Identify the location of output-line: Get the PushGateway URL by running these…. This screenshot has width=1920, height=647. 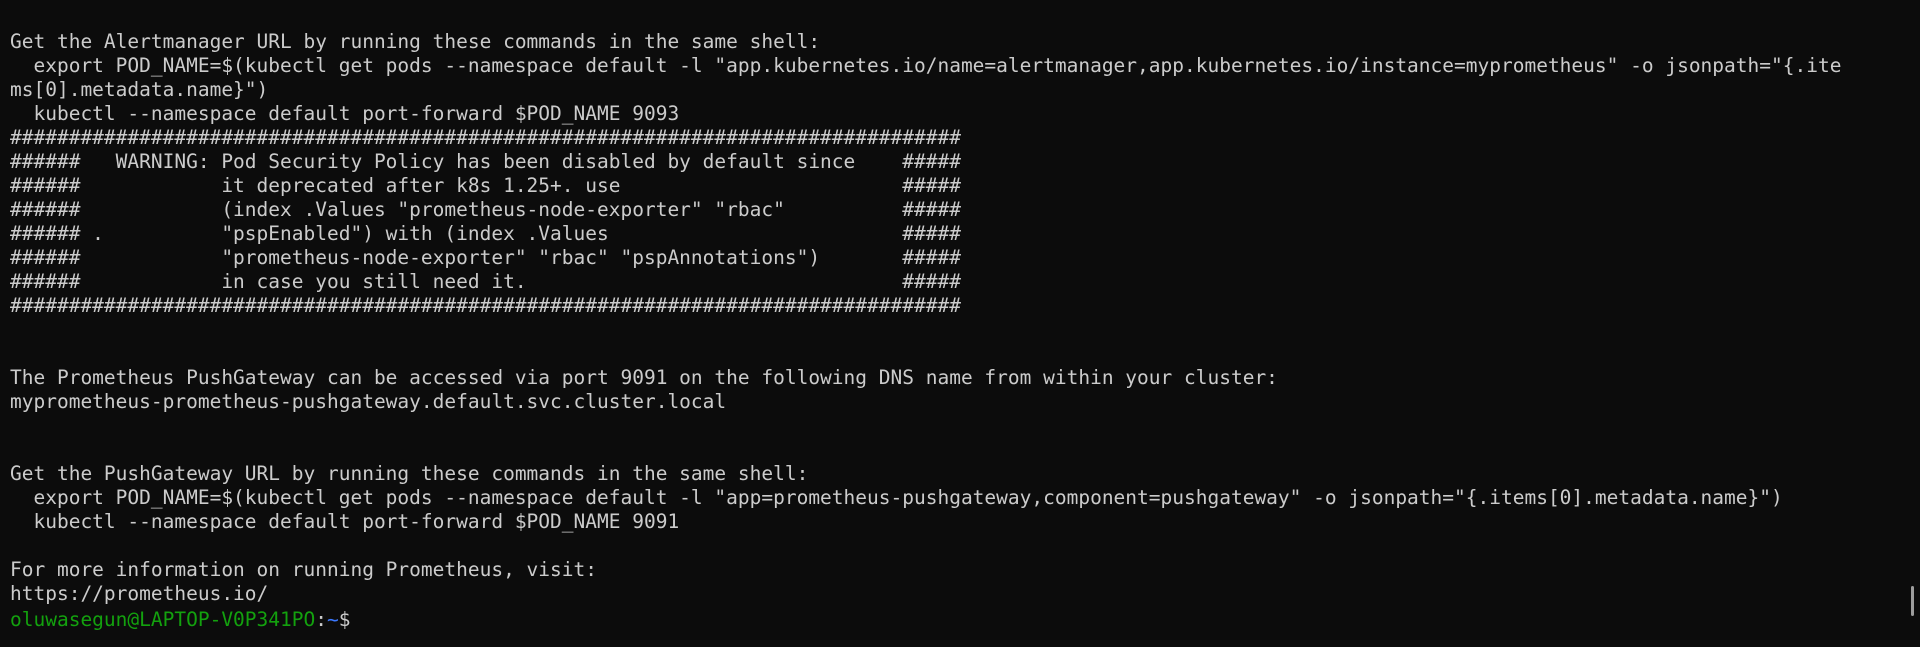
(409, 473).